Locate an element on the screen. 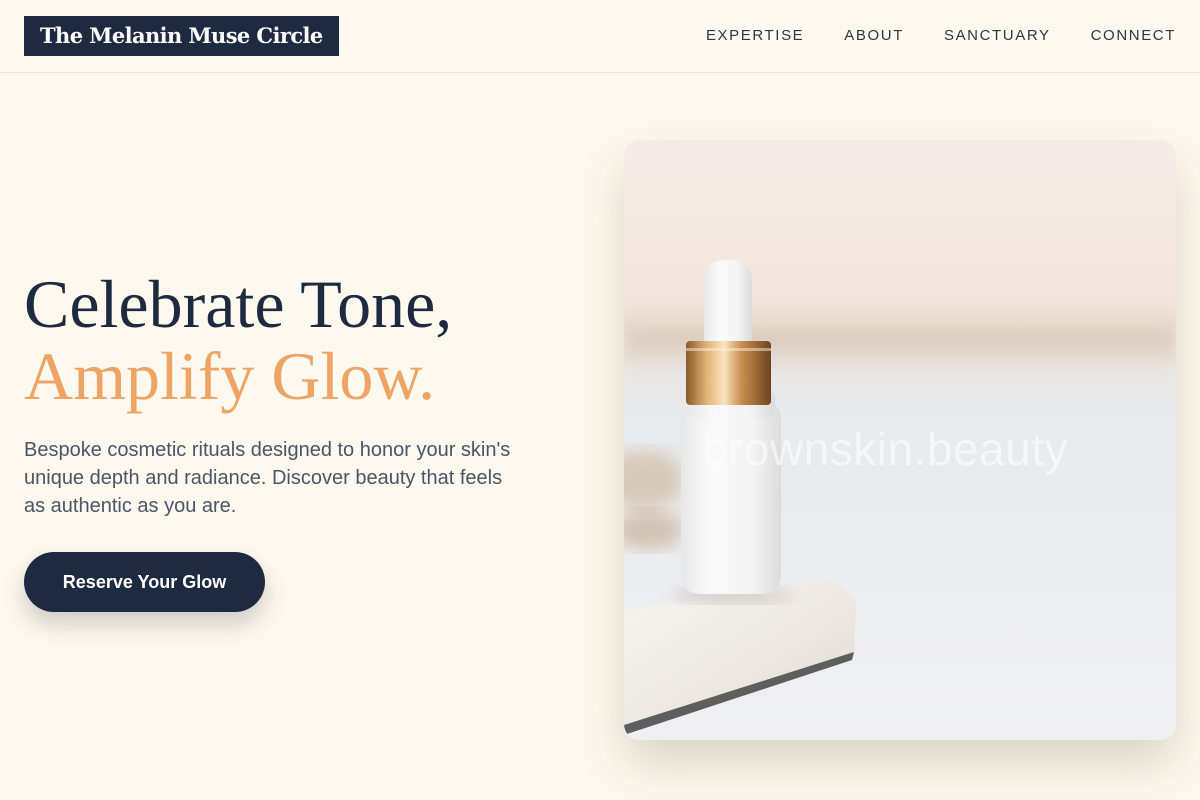 The image size is (1200, 800). hero-title-line-2: Amplify Glow. is located at coordinates (230, 376).